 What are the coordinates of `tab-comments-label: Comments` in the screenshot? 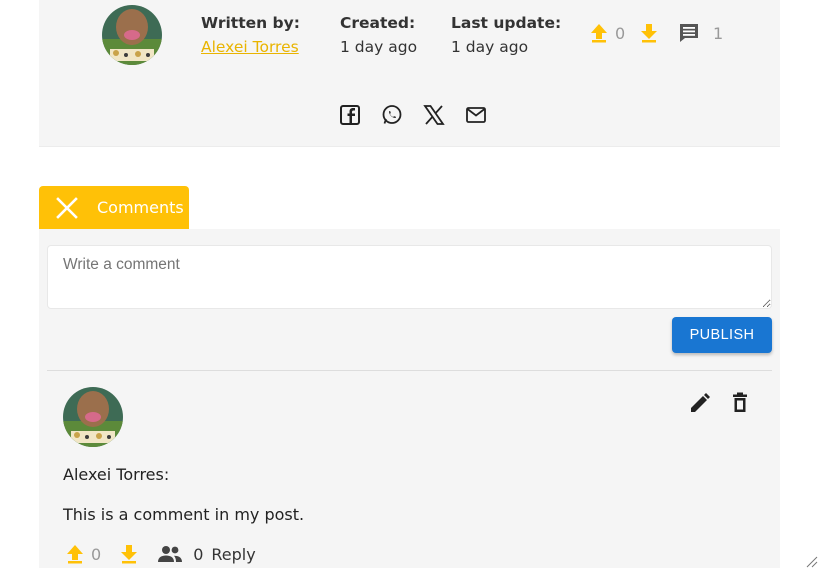 It's located at (140, 207).